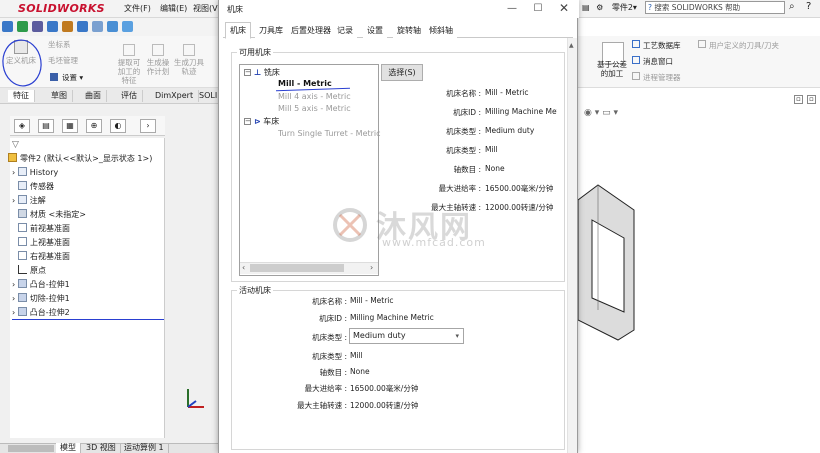 This screenshot has height=453, width=820. Describe the element at coordinates (738, 45) in the screenshot. I see `user-tool-button: 用户定义的刀具/刀夹` at that location.